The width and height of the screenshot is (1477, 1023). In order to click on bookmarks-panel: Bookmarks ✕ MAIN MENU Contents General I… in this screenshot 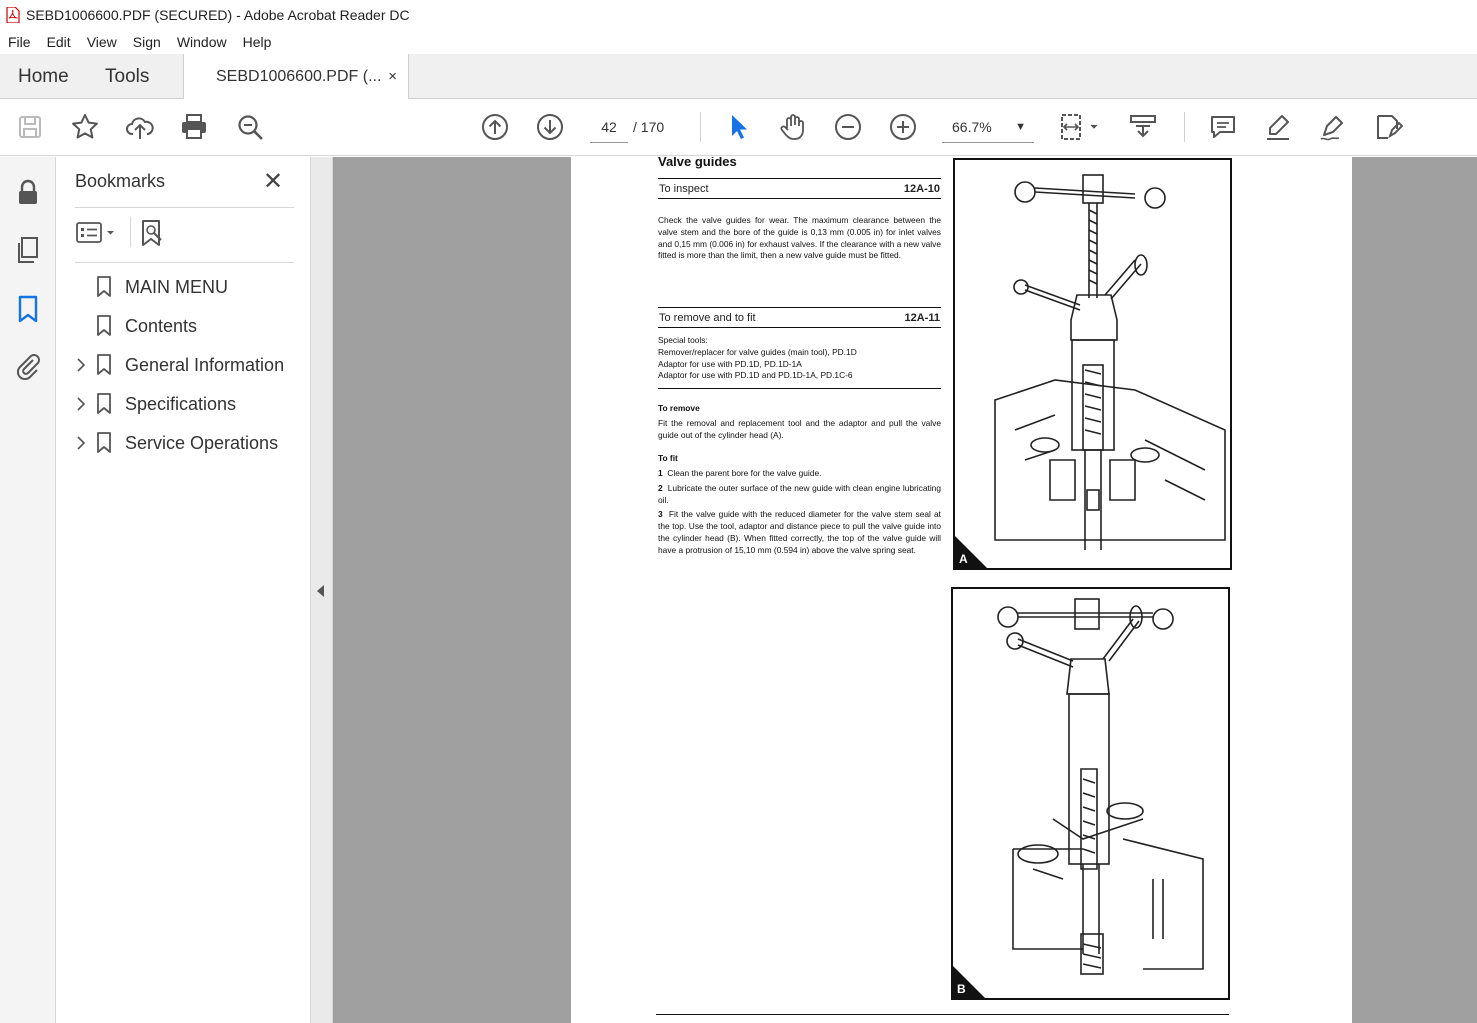, I will do `click(183, 590)`.